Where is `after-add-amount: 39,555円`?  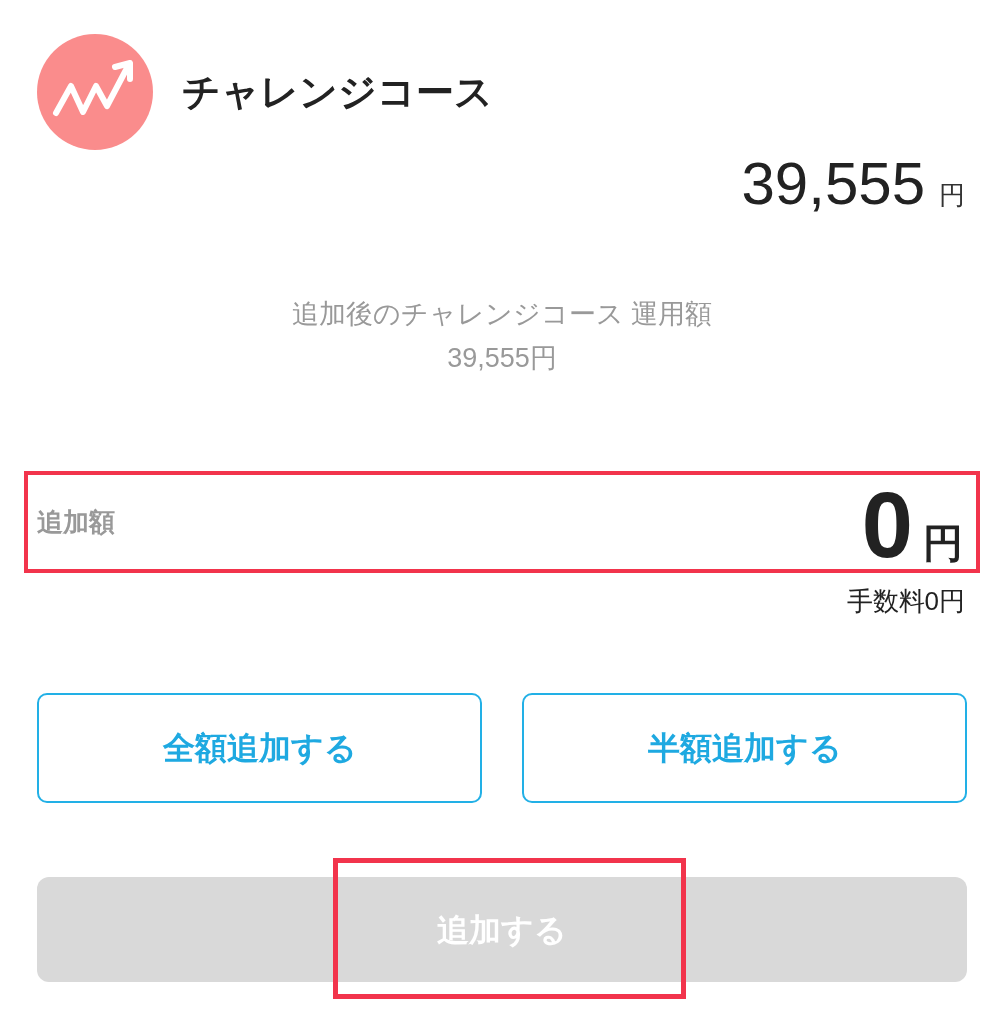 after-add-amount: 39,555円 is located at coordinates (502, 358).